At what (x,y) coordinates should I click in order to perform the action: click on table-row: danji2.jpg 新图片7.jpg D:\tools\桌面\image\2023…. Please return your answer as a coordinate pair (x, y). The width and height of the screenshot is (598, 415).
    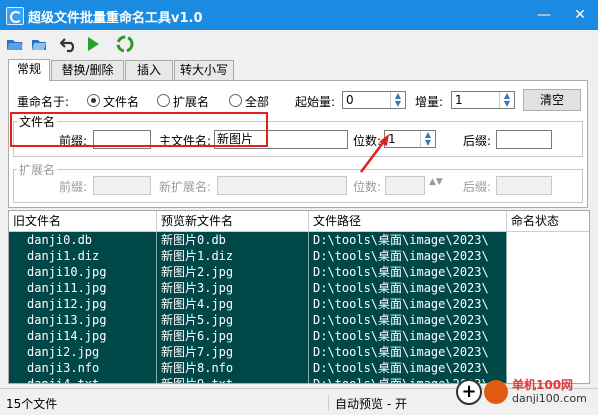
    Looking at the image, I should click on (258, 352).